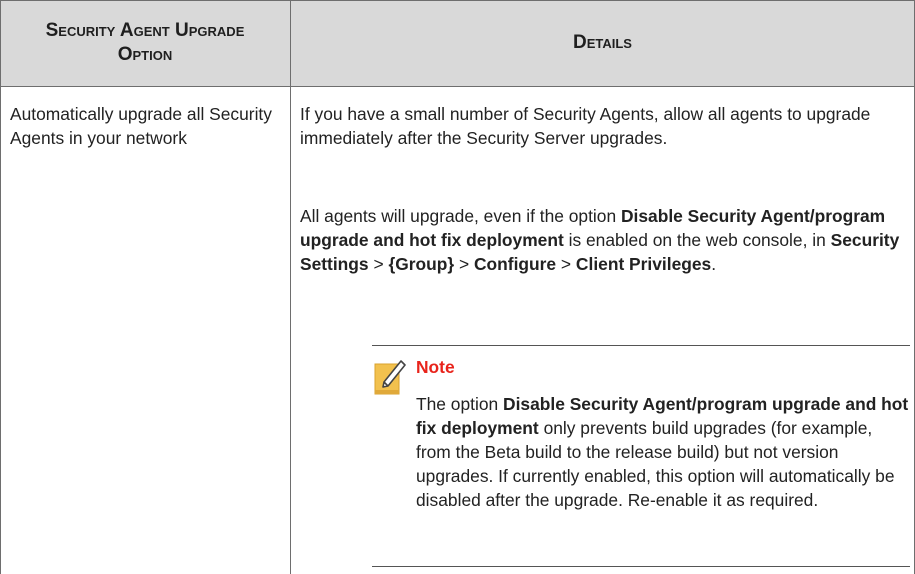 This screenshot has width=915, height=574. Describe the element at coordinates (435, 367) in the screenshot. I see `note-title: Note` at that location.